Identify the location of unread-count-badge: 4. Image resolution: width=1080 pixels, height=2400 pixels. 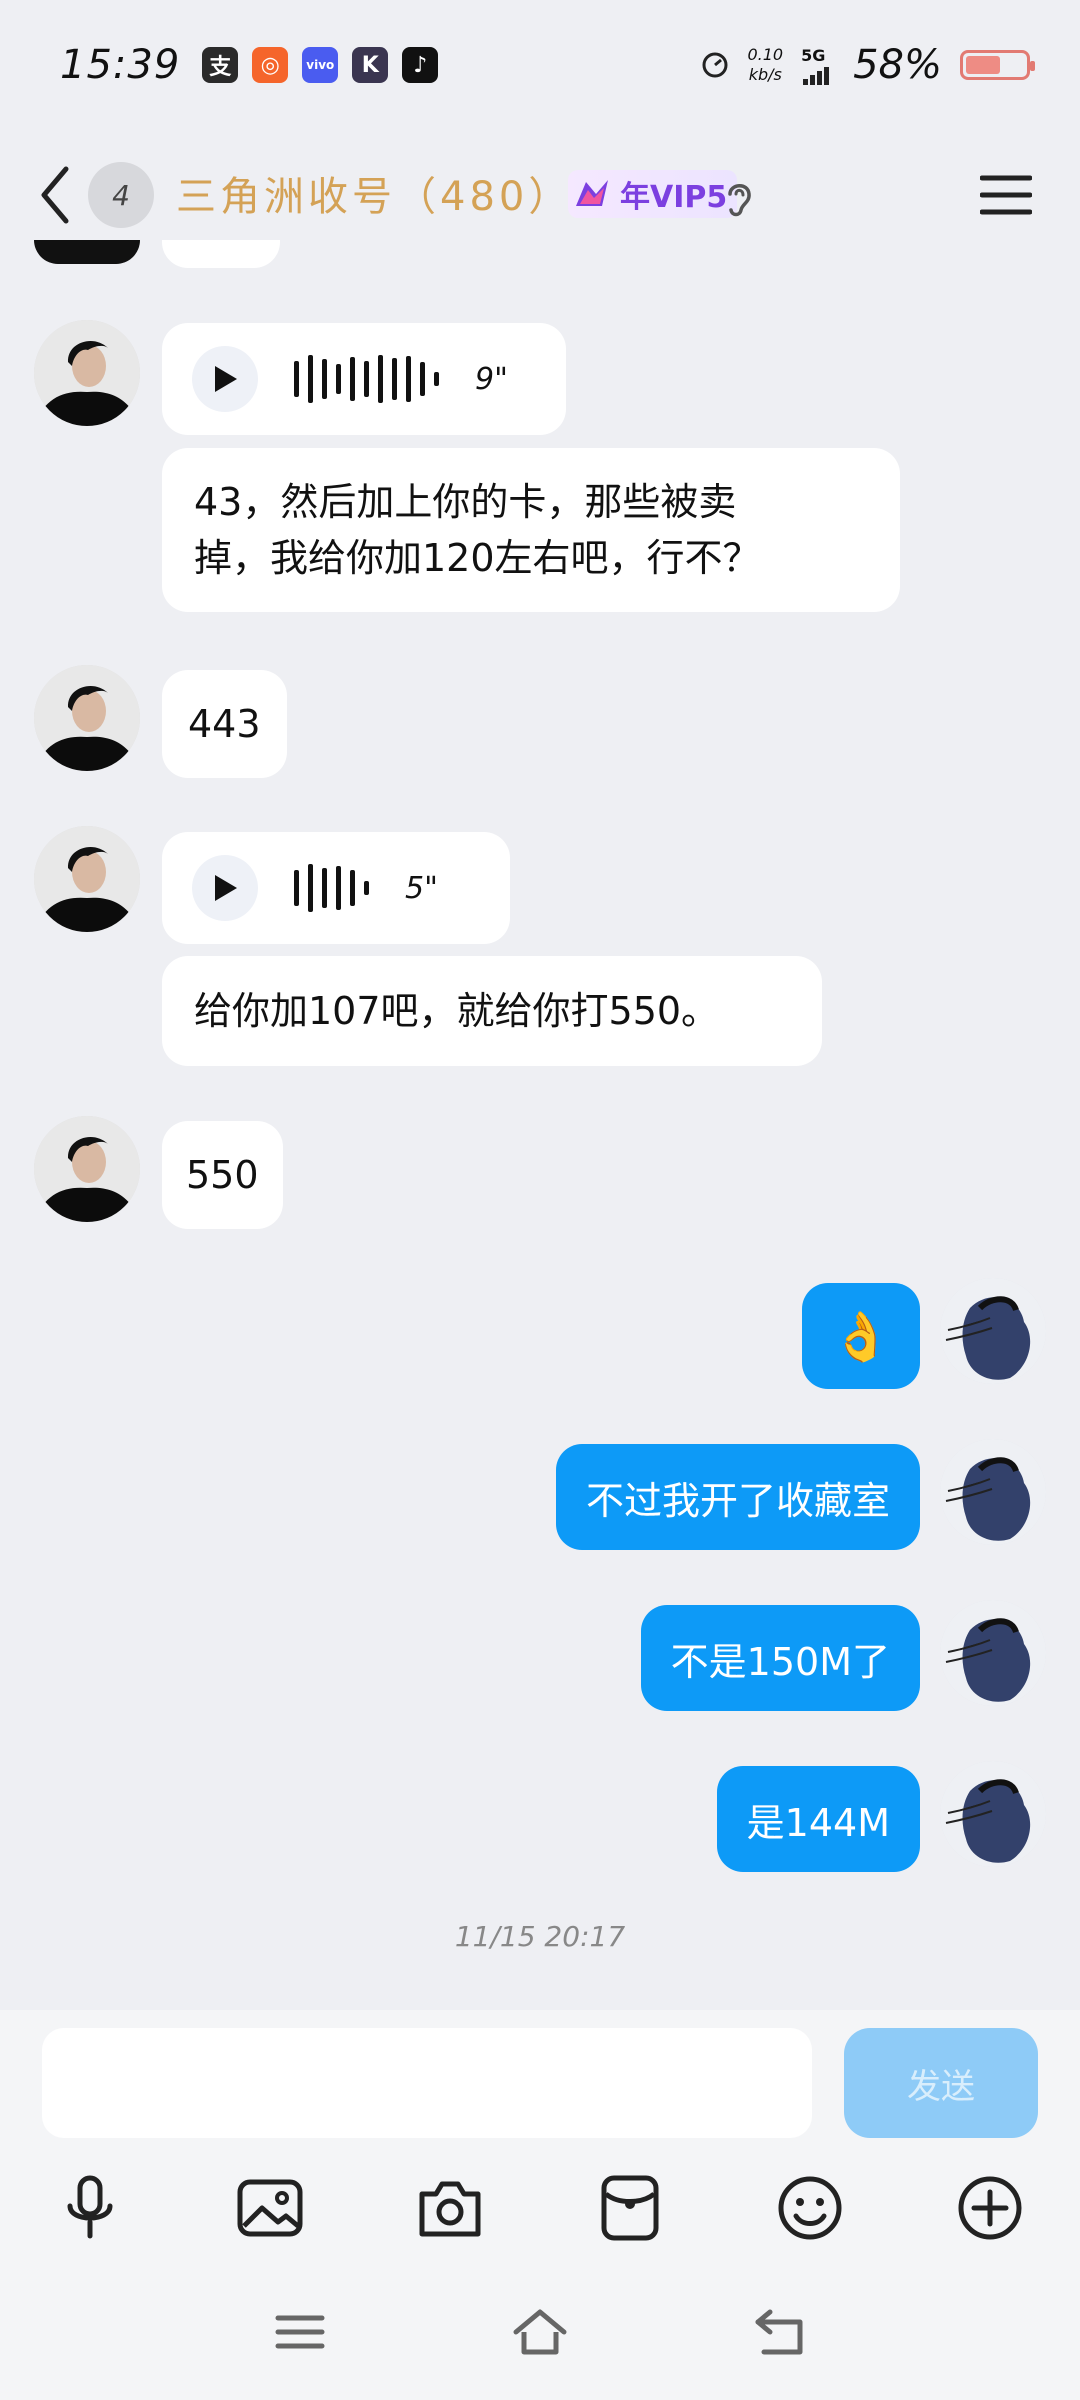
(121, 195).